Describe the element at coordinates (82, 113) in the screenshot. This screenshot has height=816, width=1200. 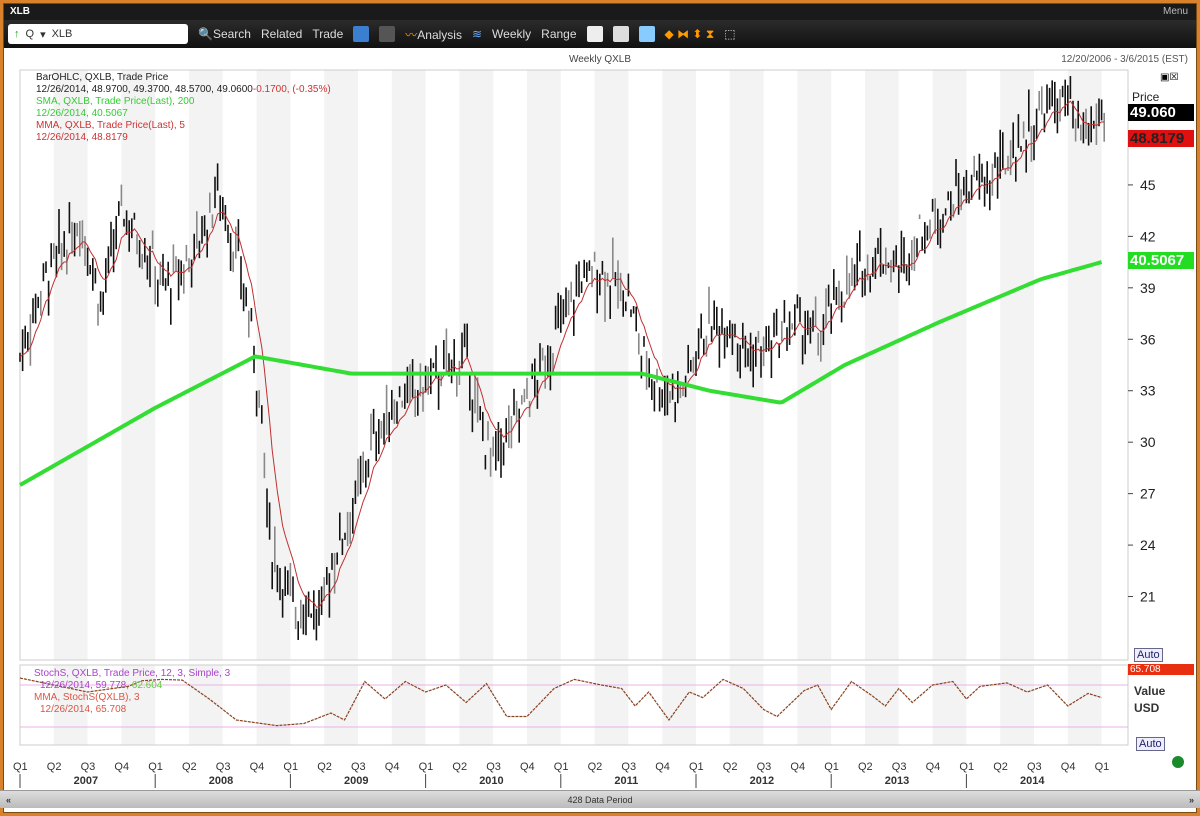
I see `sma-legend-value: 12/26/2014, 40.5067` at that location.